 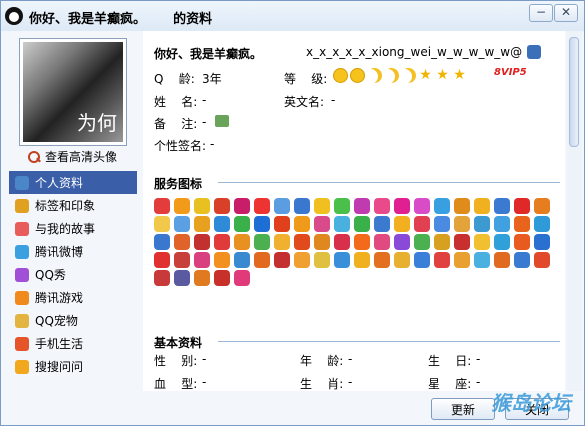 What do you see at coordinates (574, 211) in the screenshot?
I see `vertical-scrollbar` at bounding box center [574, 211].